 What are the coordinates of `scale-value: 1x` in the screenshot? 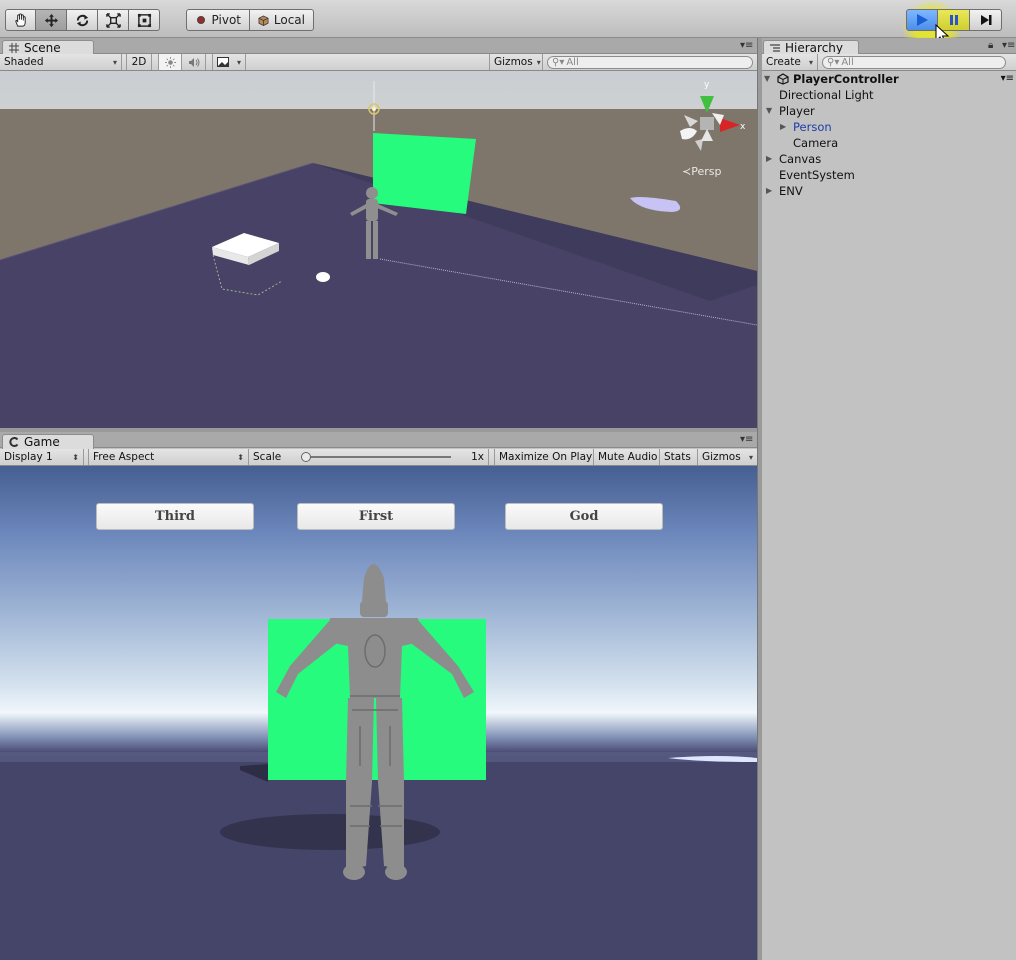 It's located at (477, 457).